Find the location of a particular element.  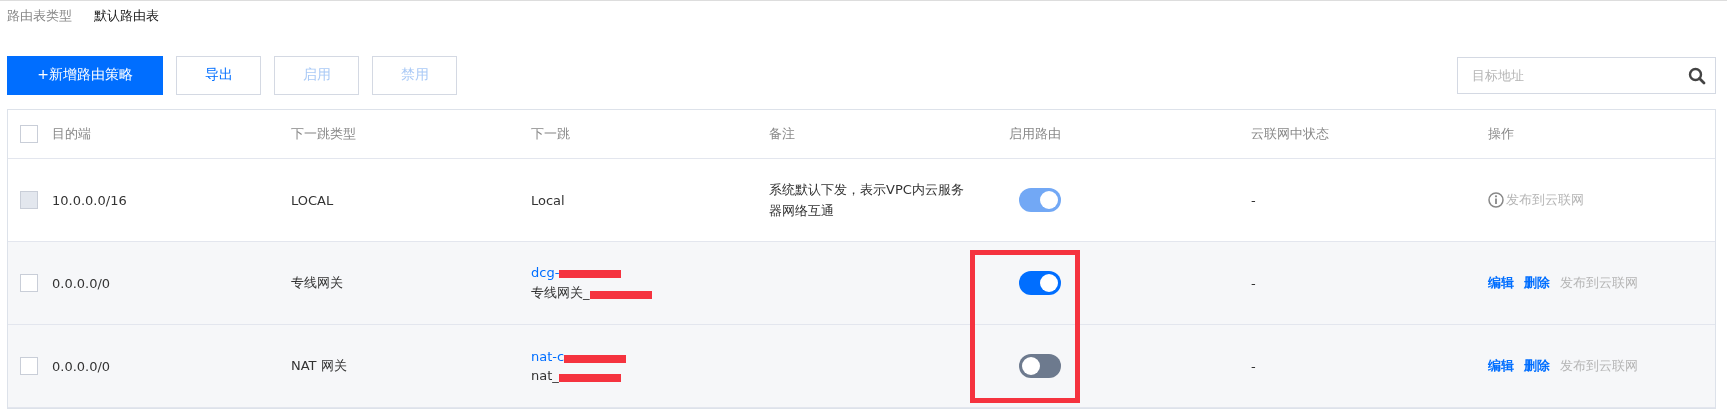

table-cell: 专线网关 is located at coordinates (317, 283).